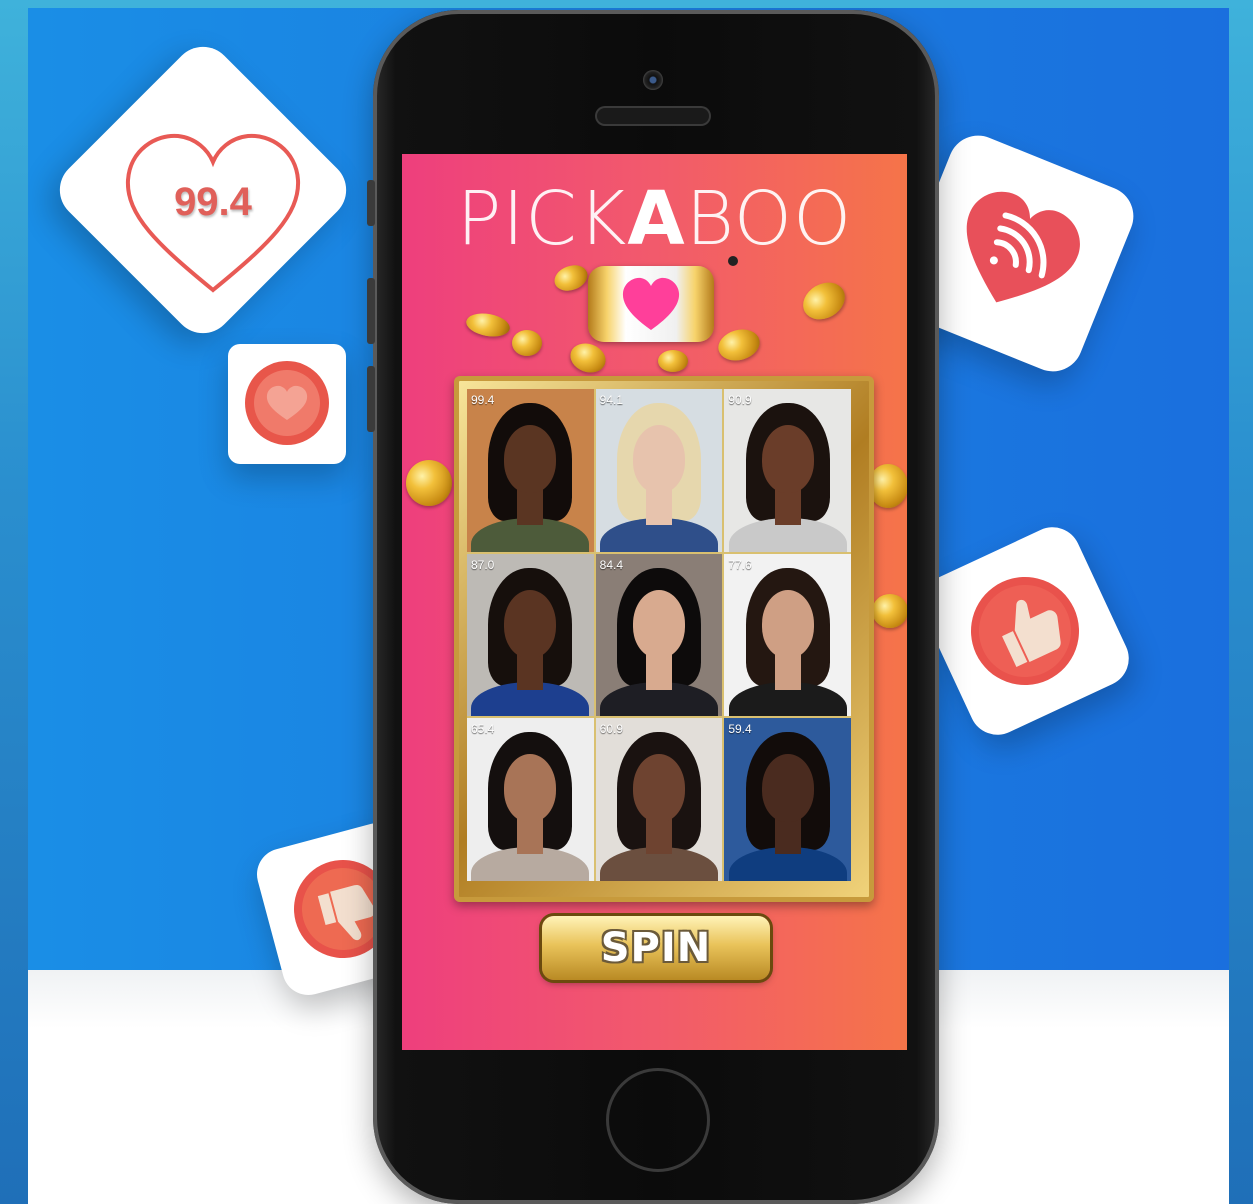  I want to click on profile-photo-cell: 90.9, so click(787, 470).